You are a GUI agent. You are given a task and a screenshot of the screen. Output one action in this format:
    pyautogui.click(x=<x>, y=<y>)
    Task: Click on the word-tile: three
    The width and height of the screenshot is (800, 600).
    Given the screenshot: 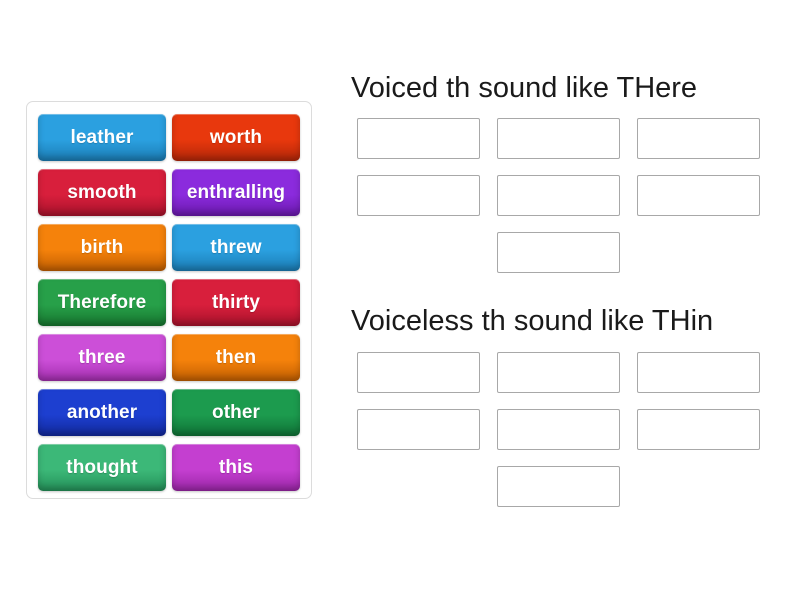 What is the action you would take?
    pyautogui.click(x=102, y=357)
    